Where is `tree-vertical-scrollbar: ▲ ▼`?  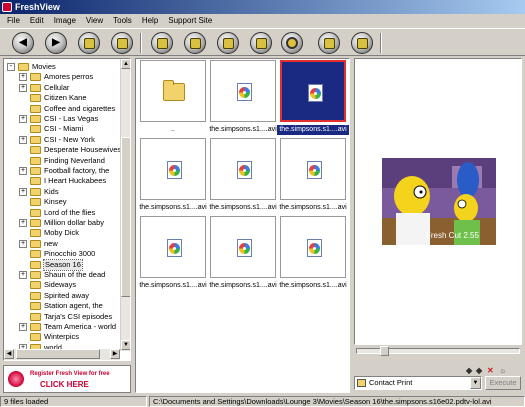 tree-vertical-scrollbar: ▲ ▼ is located at coordinates (125, 205).